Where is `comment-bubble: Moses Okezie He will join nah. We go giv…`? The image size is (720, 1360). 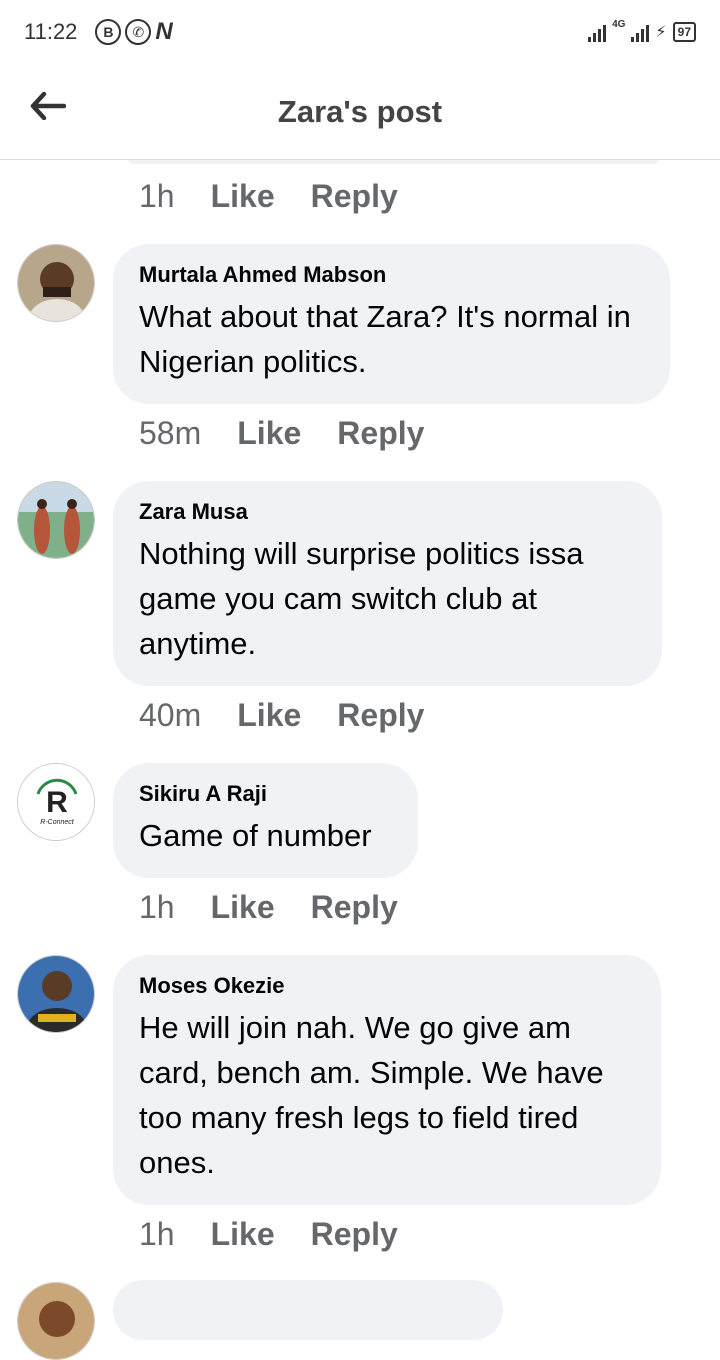 comment-bubble: Moses Okezie He will join nah. We go giv… is located at coordinates (387, 1080).